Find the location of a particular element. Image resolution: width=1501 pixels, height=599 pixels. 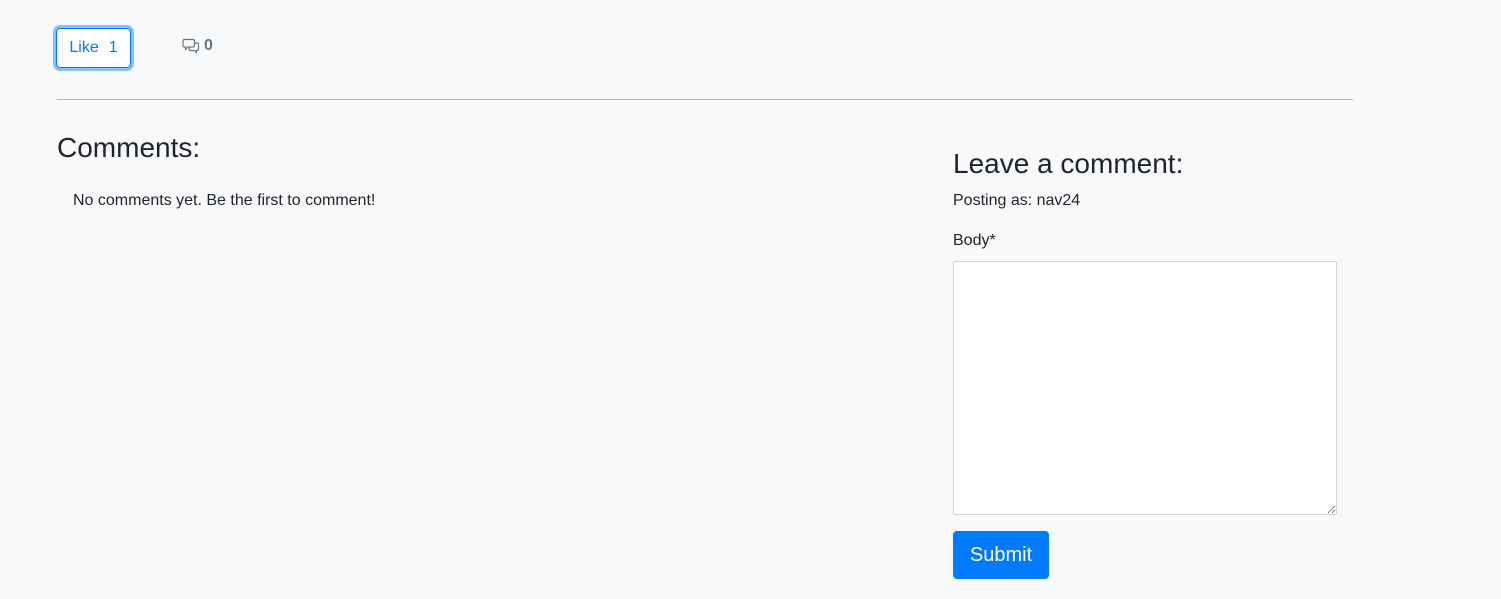

section-divider is located at coordinates (705, 99).